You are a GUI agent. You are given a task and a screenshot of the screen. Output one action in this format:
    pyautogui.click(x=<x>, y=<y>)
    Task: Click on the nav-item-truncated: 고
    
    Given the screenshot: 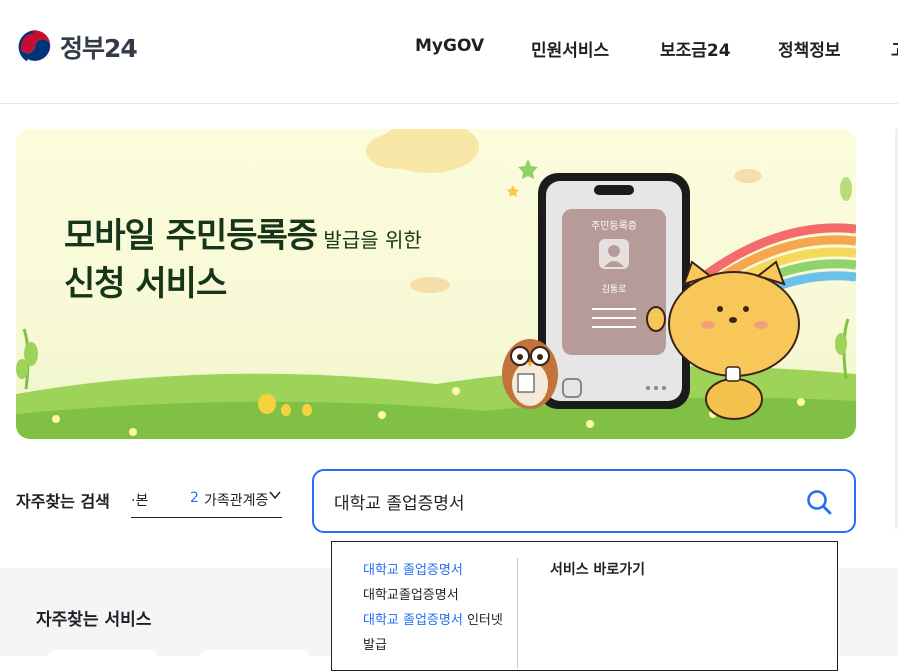 What is the action you would take?
    pyautogui.click(x=894, y=48)
    